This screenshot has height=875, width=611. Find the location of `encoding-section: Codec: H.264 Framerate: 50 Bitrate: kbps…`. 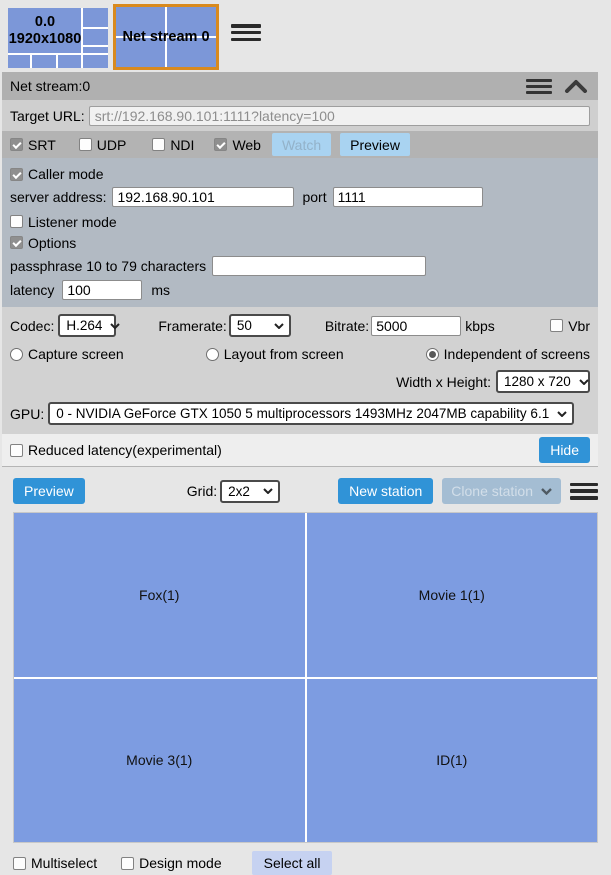

encoding-section: Codec: H.264 Framerate: 50 Bitrate: kbps… is located at coordinates (300, 370).